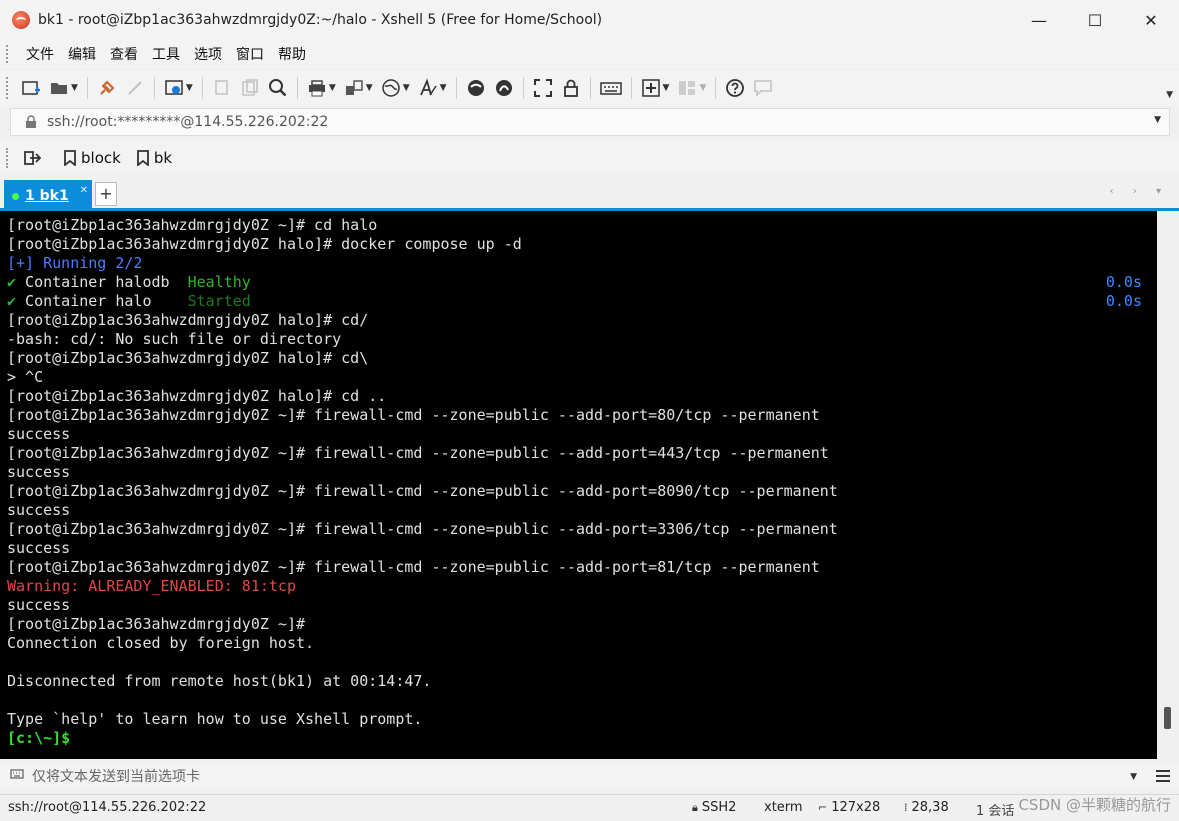 This screenshot has width=1179, height=821. I want to click on toolbar-grip, so click(8, 88).